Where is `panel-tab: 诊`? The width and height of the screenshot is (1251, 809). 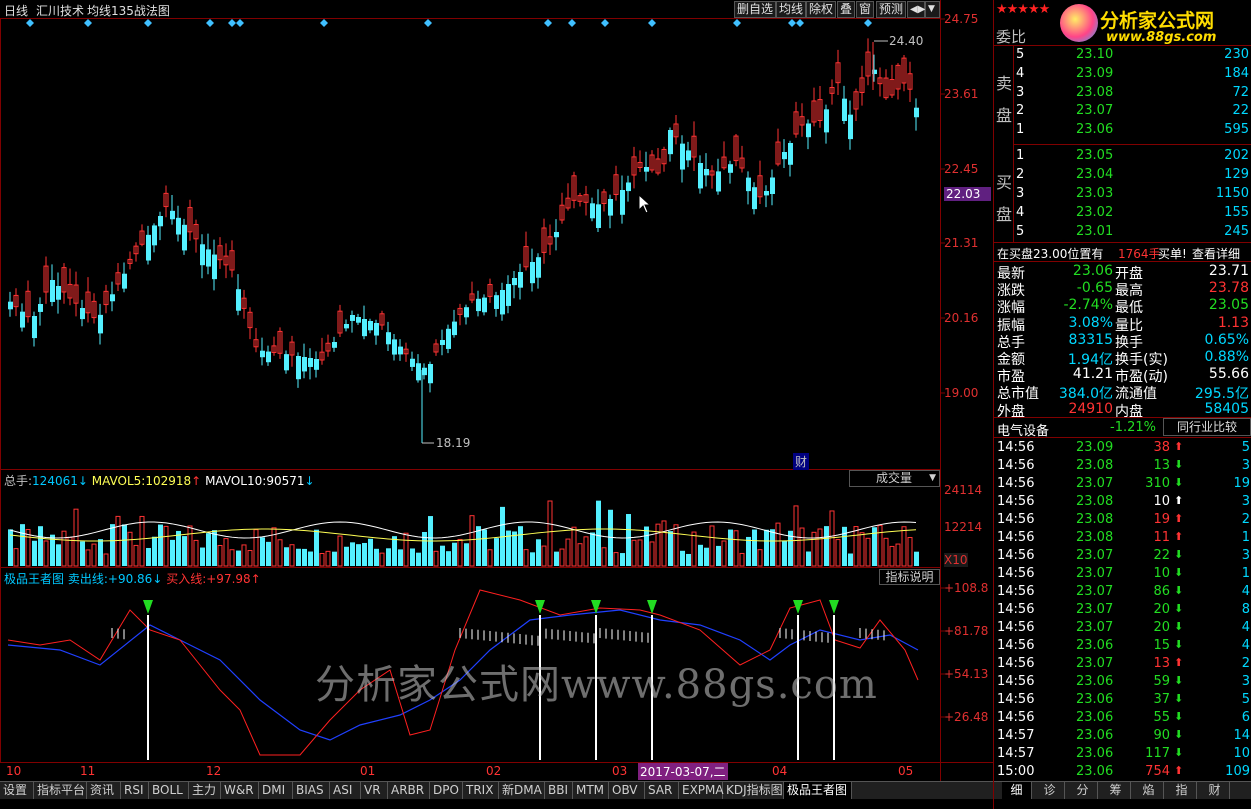 panel-tab: 诊 is located at coordinates (1050, 790).